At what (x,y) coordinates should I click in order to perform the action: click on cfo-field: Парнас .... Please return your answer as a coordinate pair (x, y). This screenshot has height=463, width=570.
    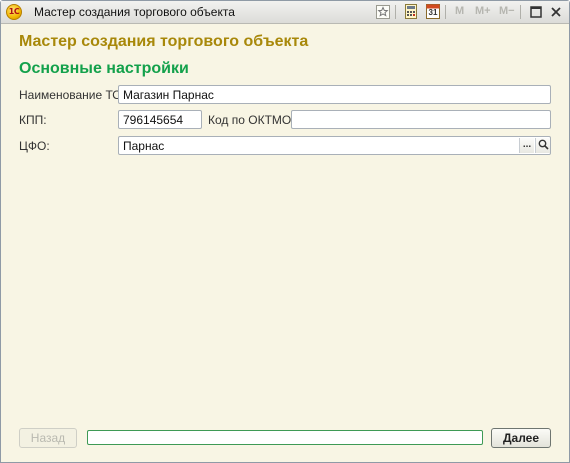
    Looking at the image, I should click on (334, 145).